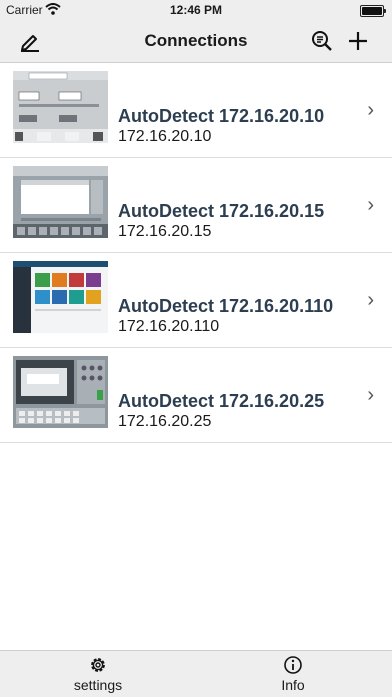 The width and height of the screenshot is (392, 697). What do you see at coordinates (293, 685) in the screenshot?
I see `tab-label: Info` at bounding box center [293, 685].